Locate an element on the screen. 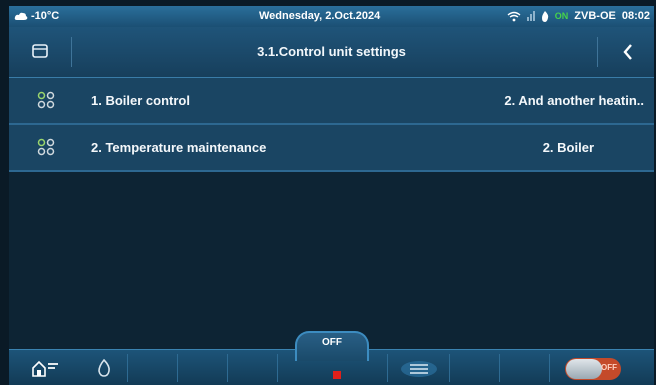 The width and height of the screenshot is (656, 385). header-divider-right is located at coordinates (597, 52).